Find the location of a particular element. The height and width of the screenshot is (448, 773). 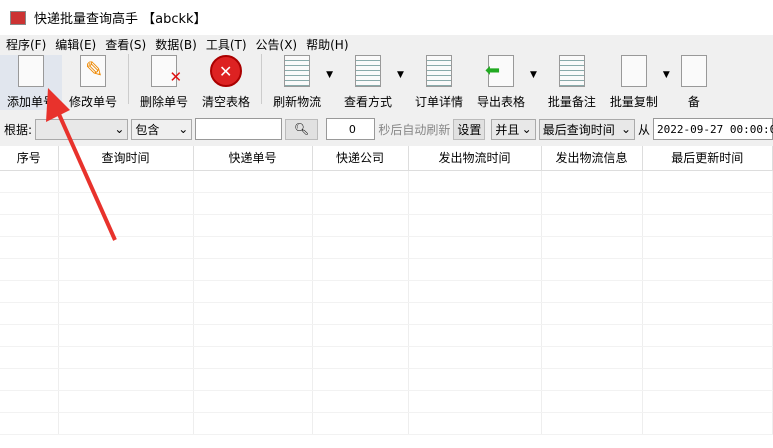

batch-copy-button: 批量复制 is located at coordinates (634, 82).